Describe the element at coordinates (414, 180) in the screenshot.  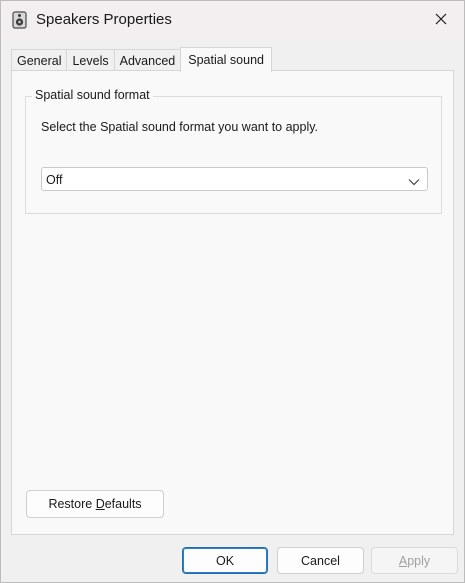
I see `chevron-down-icon` at that location.